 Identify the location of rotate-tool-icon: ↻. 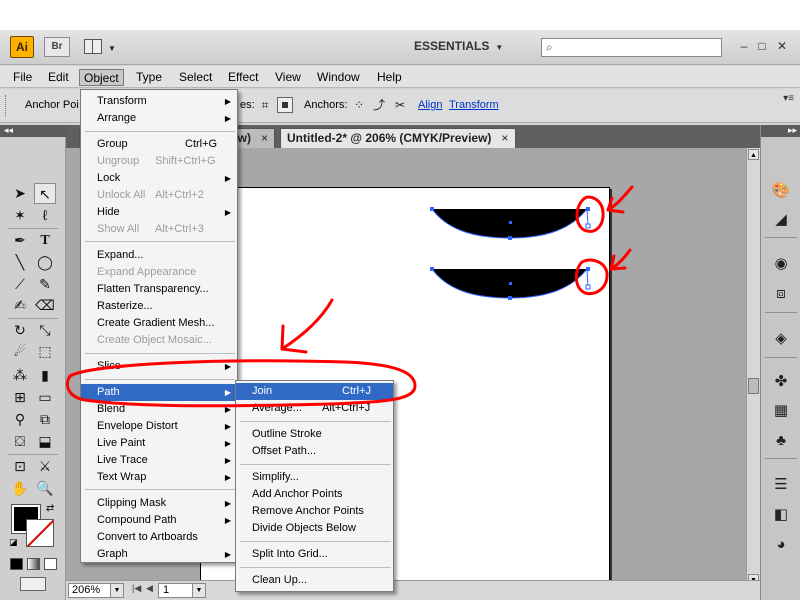
(20, 330).